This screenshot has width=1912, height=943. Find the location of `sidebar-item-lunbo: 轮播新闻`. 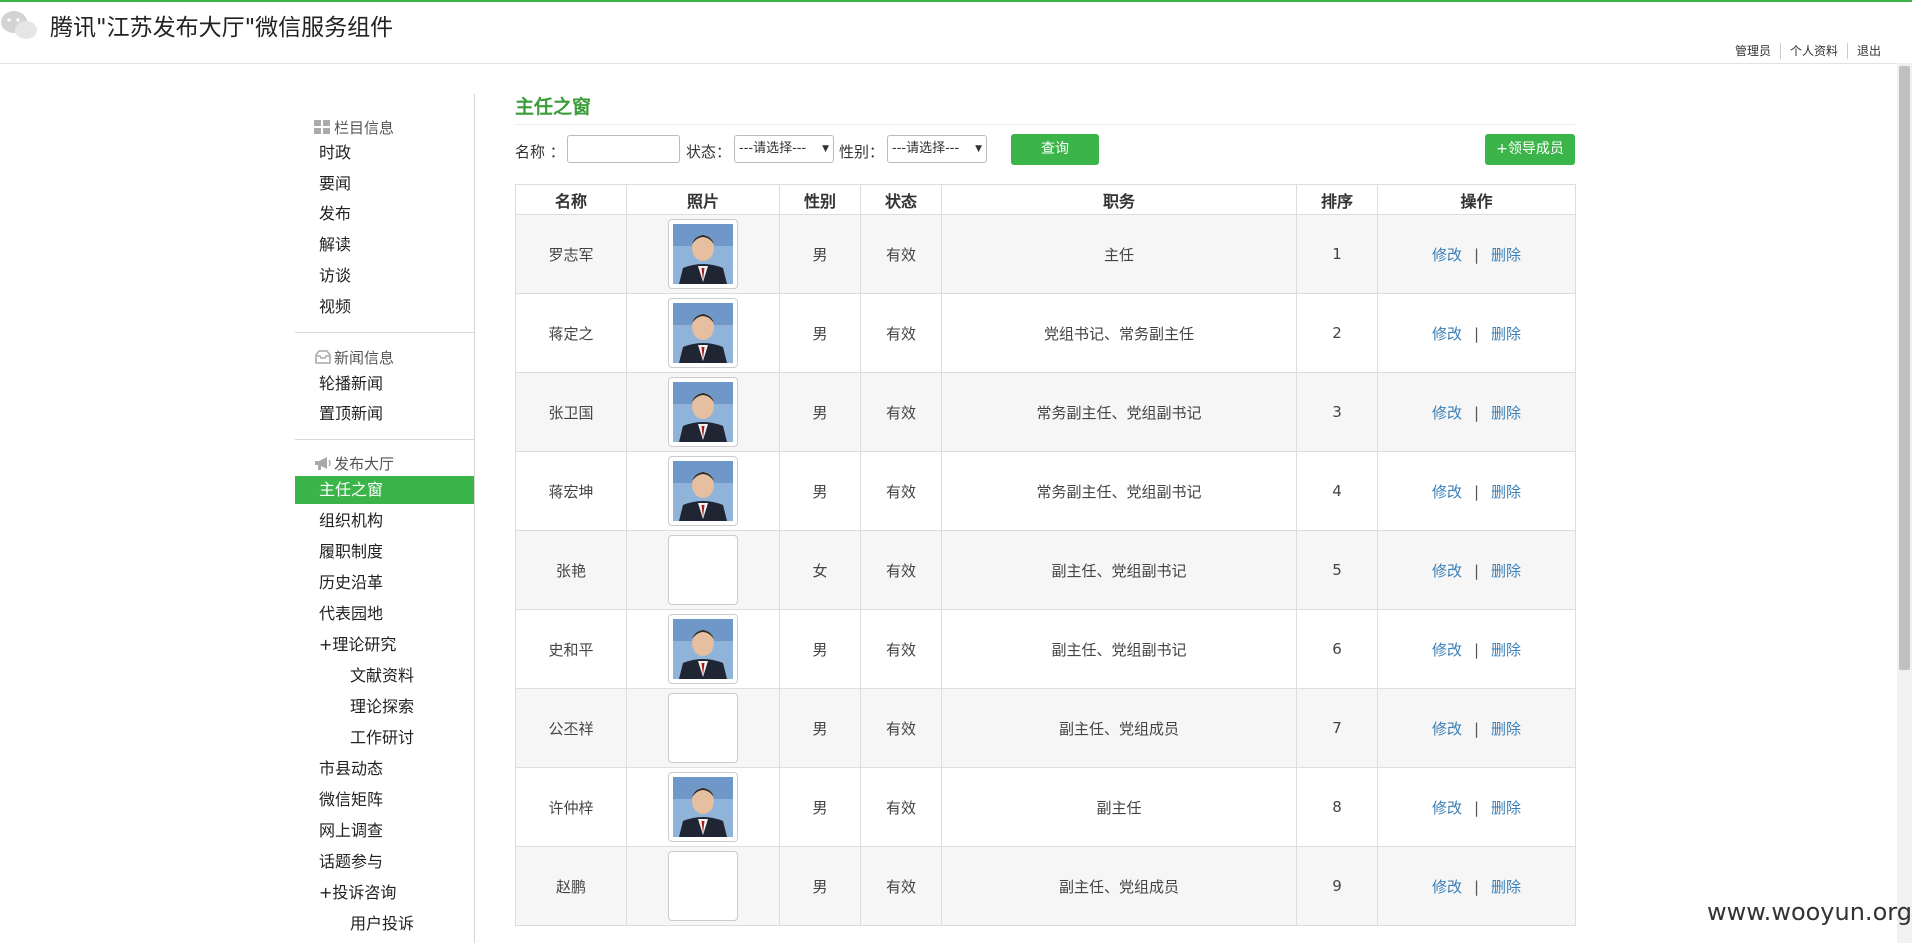

sidebar-item-lunbo: 轮播新闻 is located at coordinates (384, 384).